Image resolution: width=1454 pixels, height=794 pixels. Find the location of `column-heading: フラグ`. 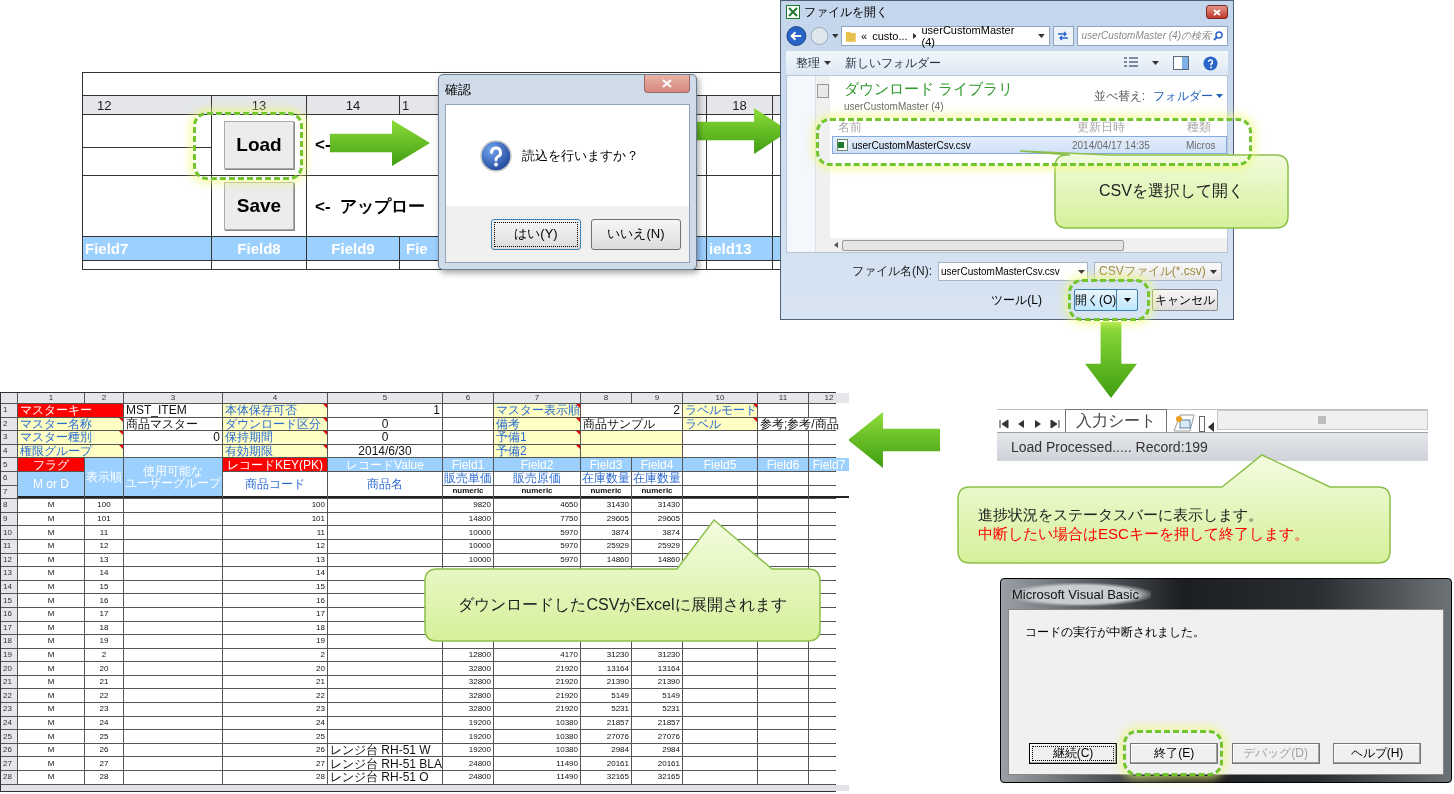

column-heading: フラグ is located at coordinates (51, 464).